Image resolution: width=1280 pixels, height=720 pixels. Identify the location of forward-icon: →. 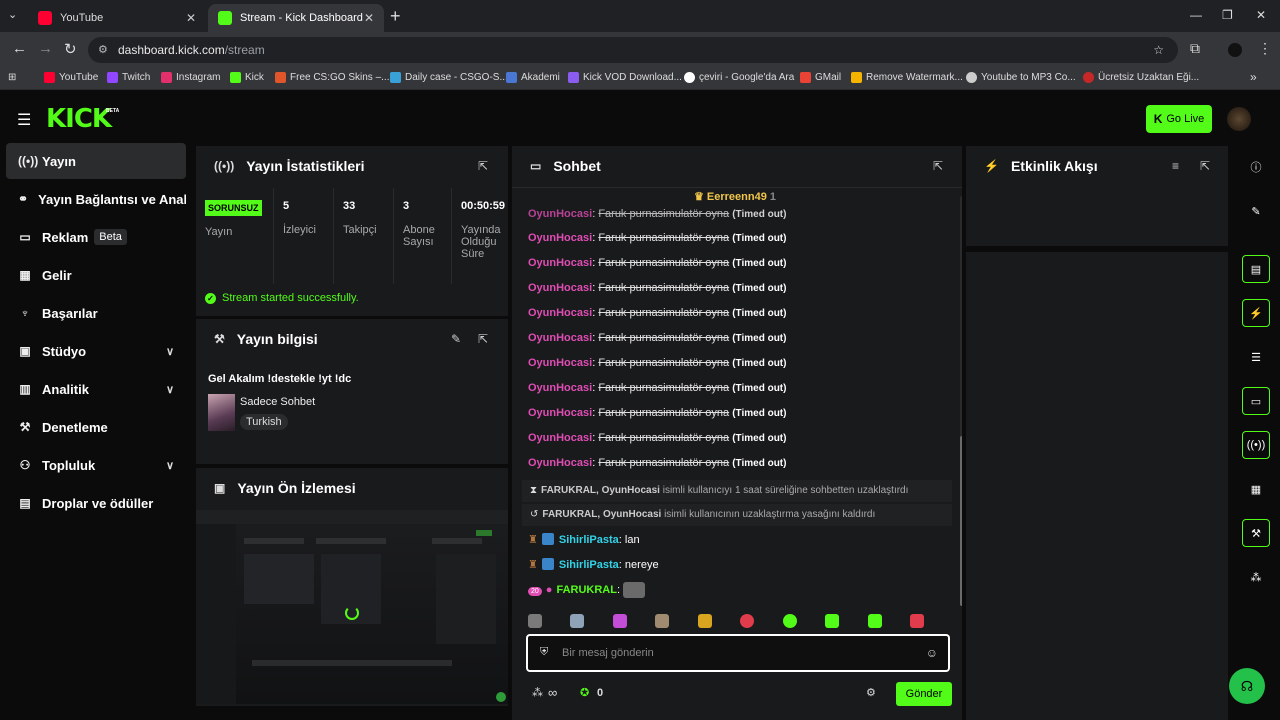
(45, 48).